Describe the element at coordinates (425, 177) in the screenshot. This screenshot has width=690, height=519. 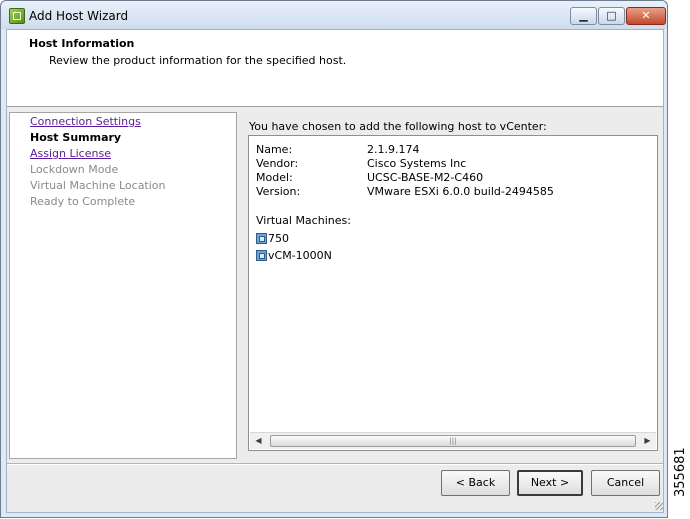
I see `field-value-model: UCSC-BASE-M2-C460` at that location.